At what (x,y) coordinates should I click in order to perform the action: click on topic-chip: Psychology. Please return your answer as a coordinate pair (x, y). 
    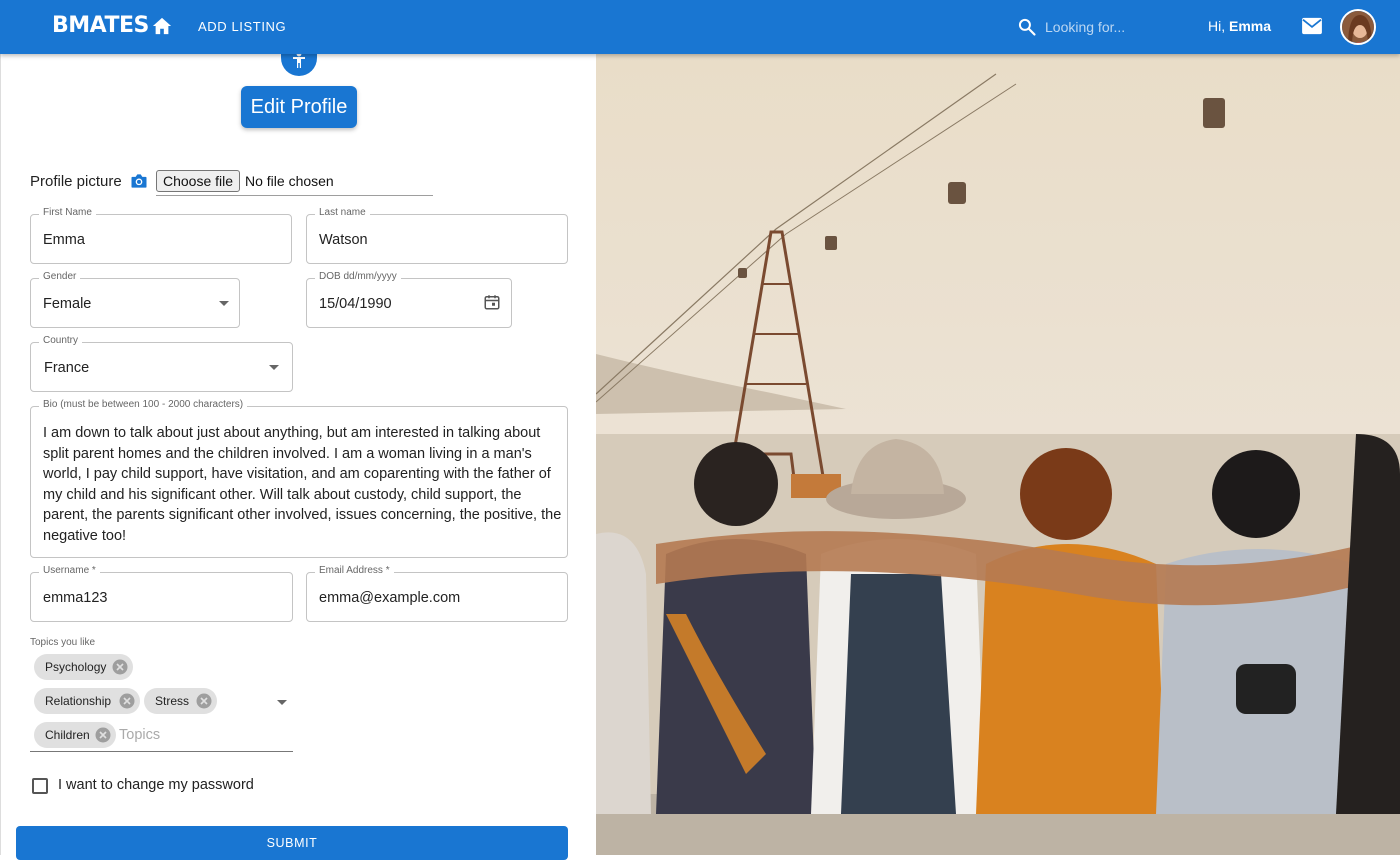
    Looking at the image, I should click on (83, 667).